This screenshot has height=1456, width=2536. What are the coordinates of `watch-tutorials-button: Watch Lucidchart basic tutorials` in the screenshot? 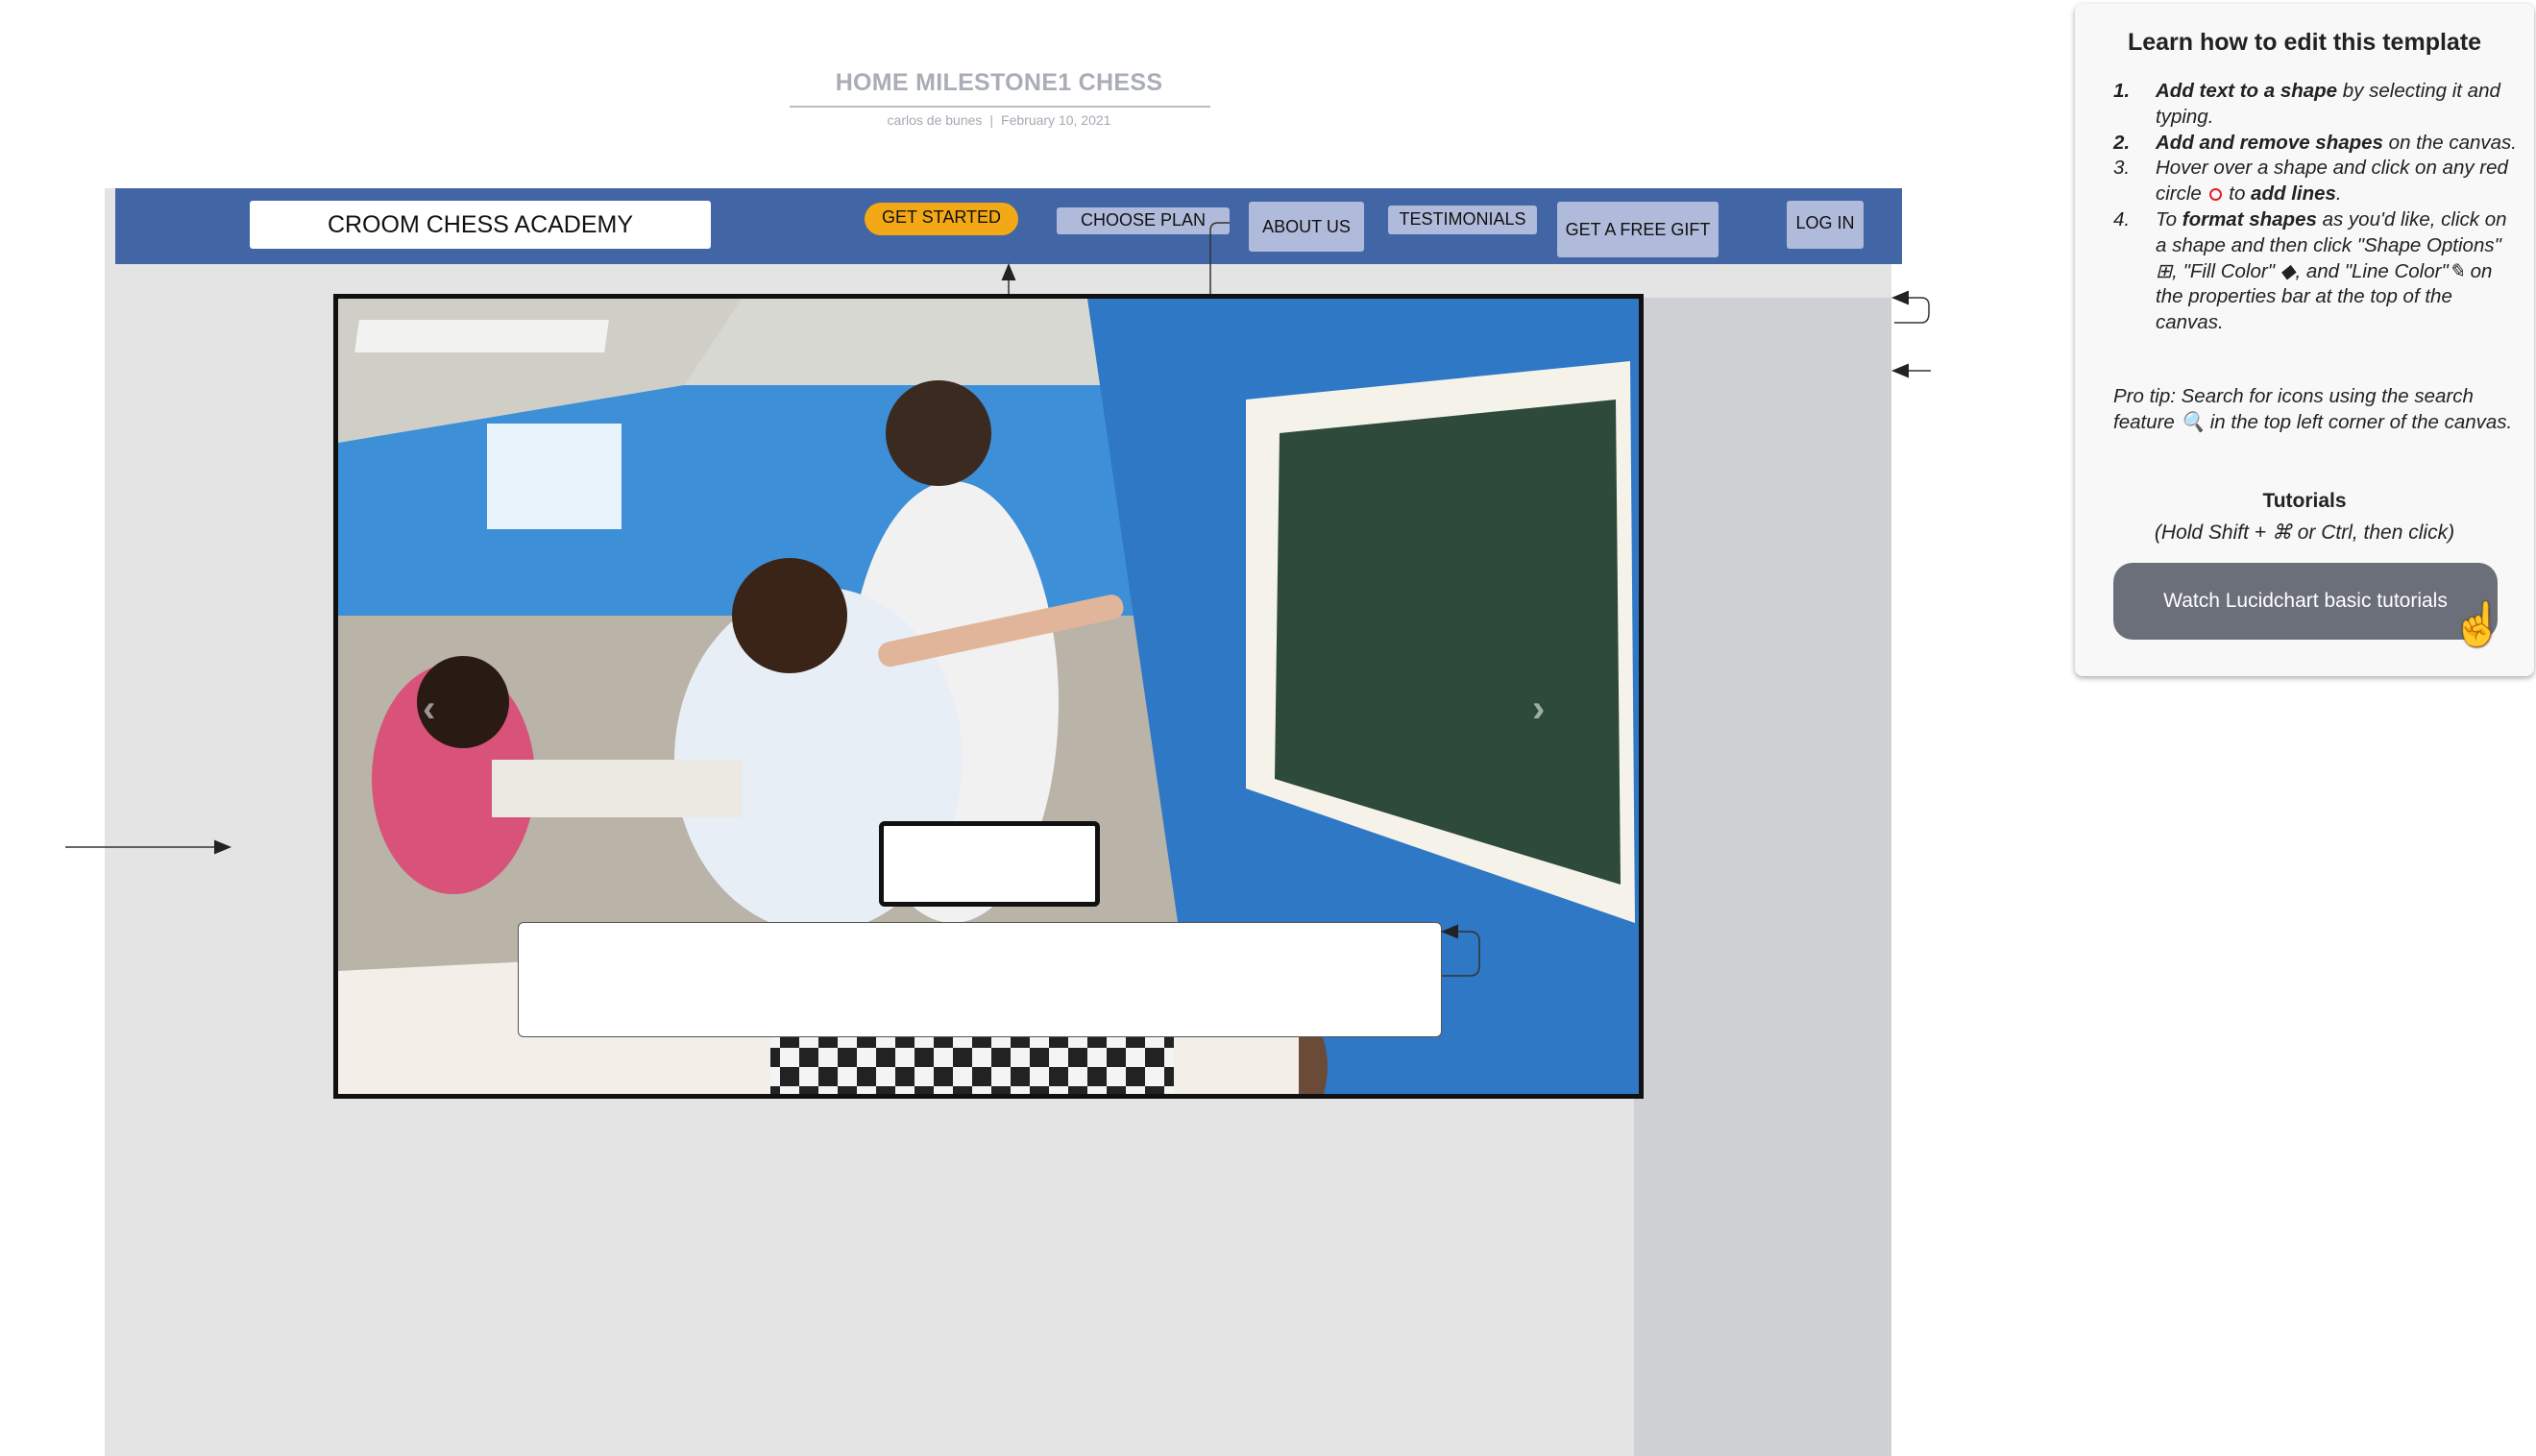 It's located at (2305, 601).